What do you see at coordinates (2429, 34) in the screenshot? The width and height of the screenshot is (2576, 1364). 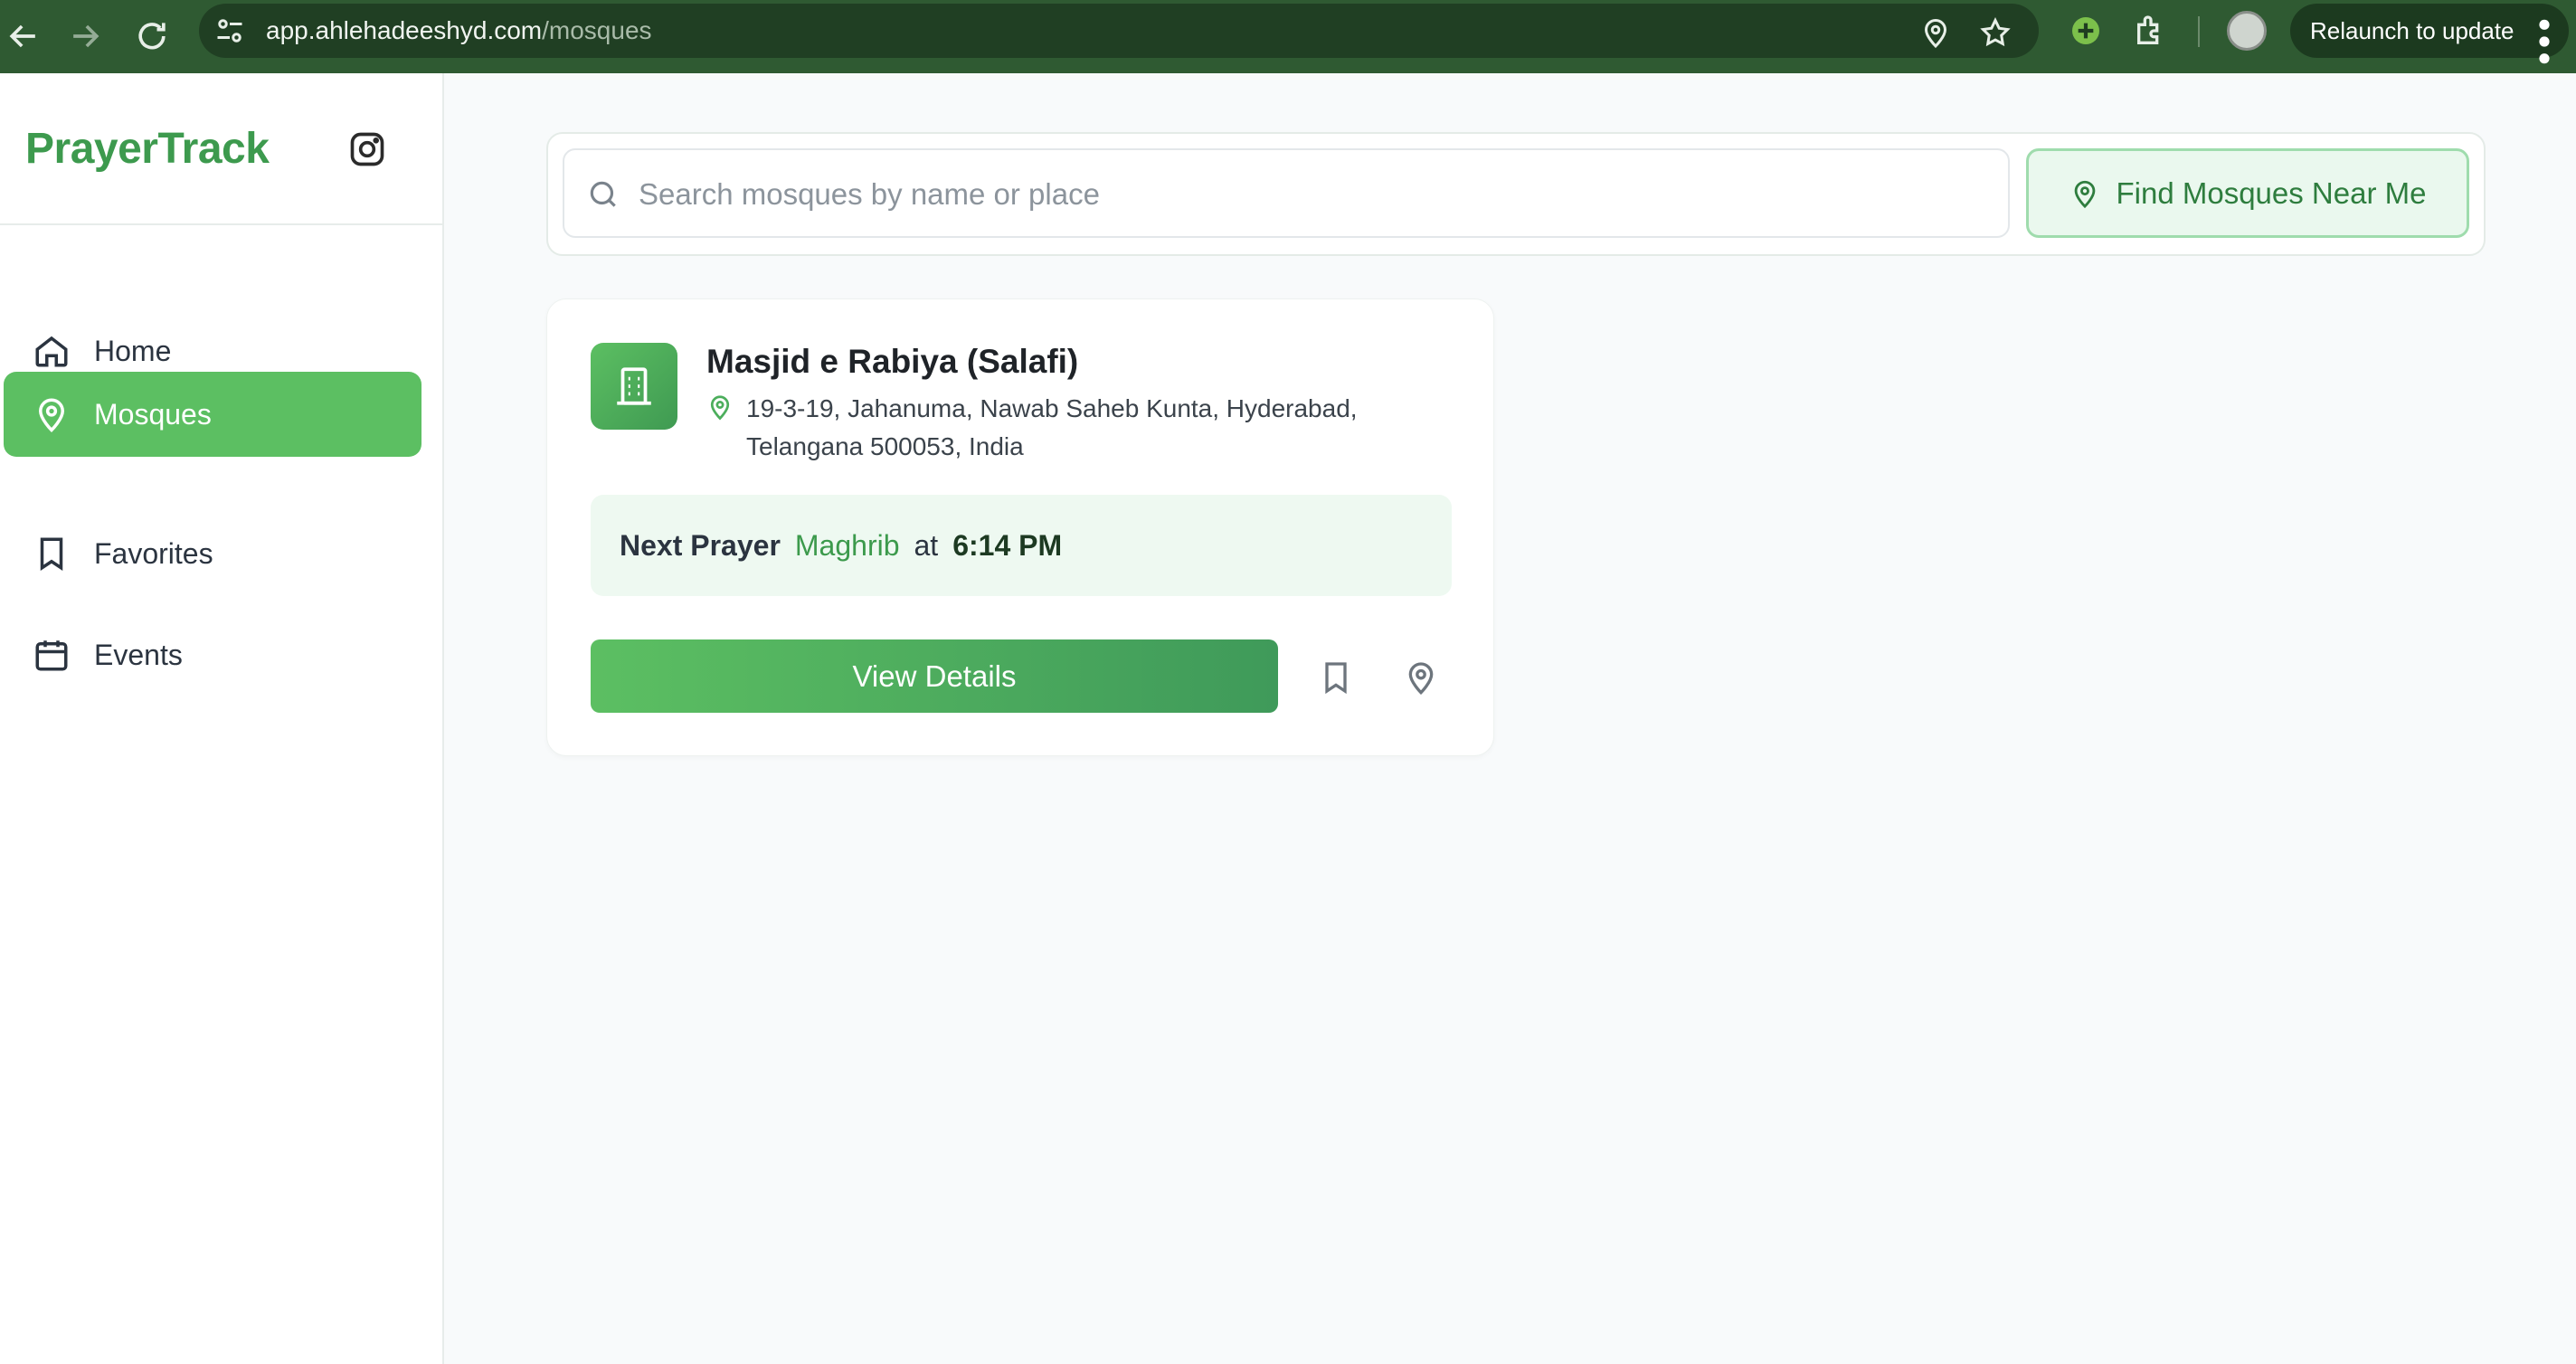 I see `relaunch-button: Relaunch to update` at bounding box center [2429, 34].